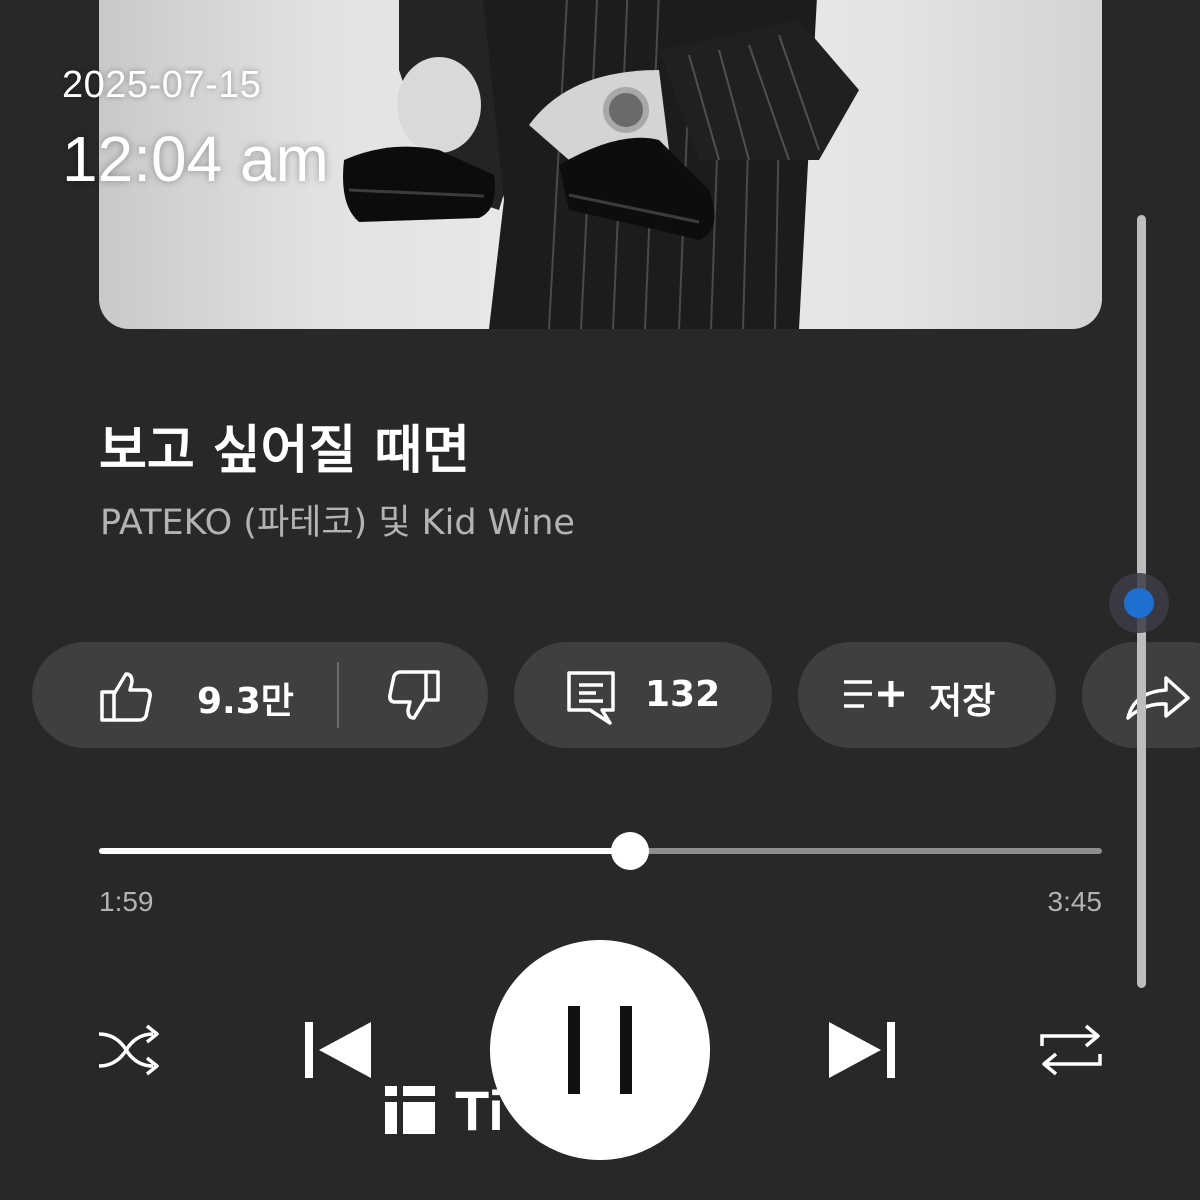 The image size is (1200, 1200). Describe the element at coordinates (285, 451) in the screenshot. I see `song-title: 보고 싶어질 때면` at that location.